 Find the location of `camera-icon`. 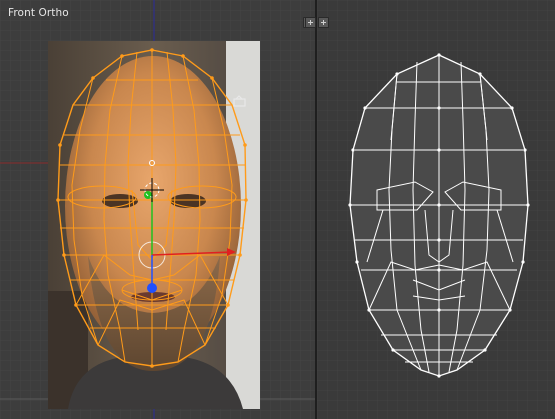

camera-icon is located at coordinates (239, 101).